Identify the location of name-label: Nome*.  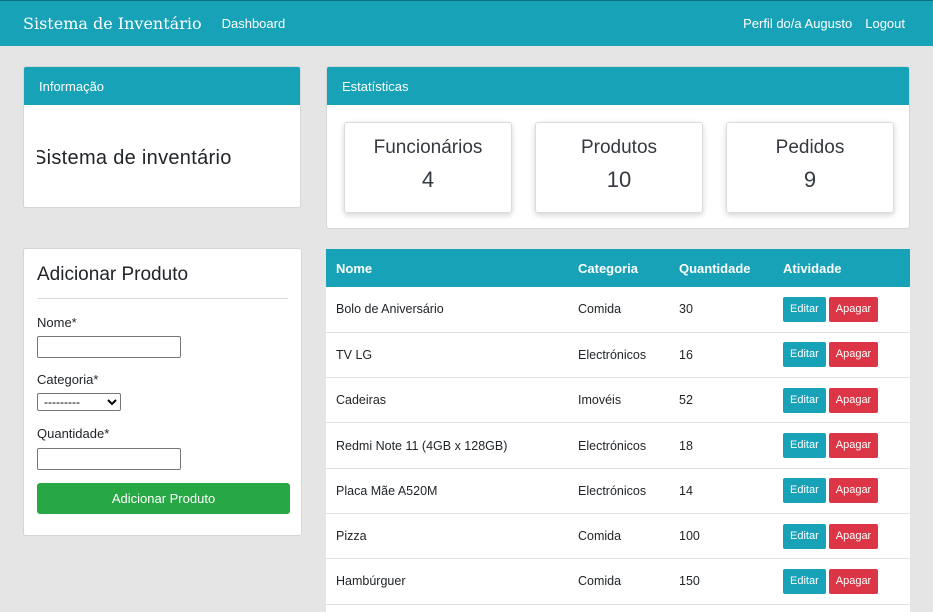
(57, 322).